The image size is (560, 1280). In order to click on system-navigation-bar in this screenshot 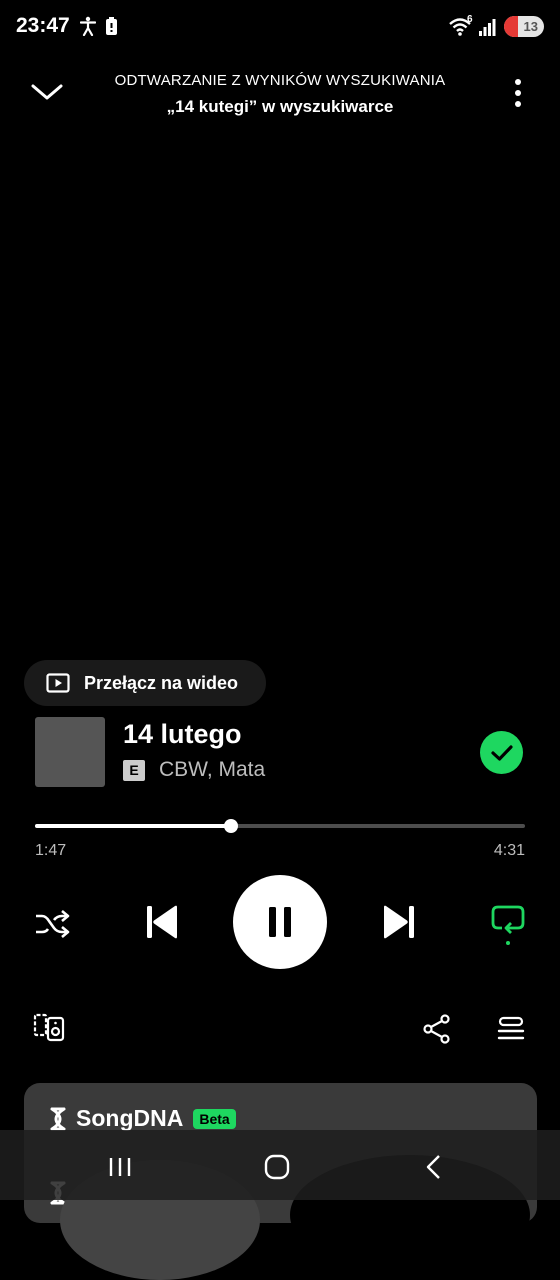, I will do `click(280, 1165)`.